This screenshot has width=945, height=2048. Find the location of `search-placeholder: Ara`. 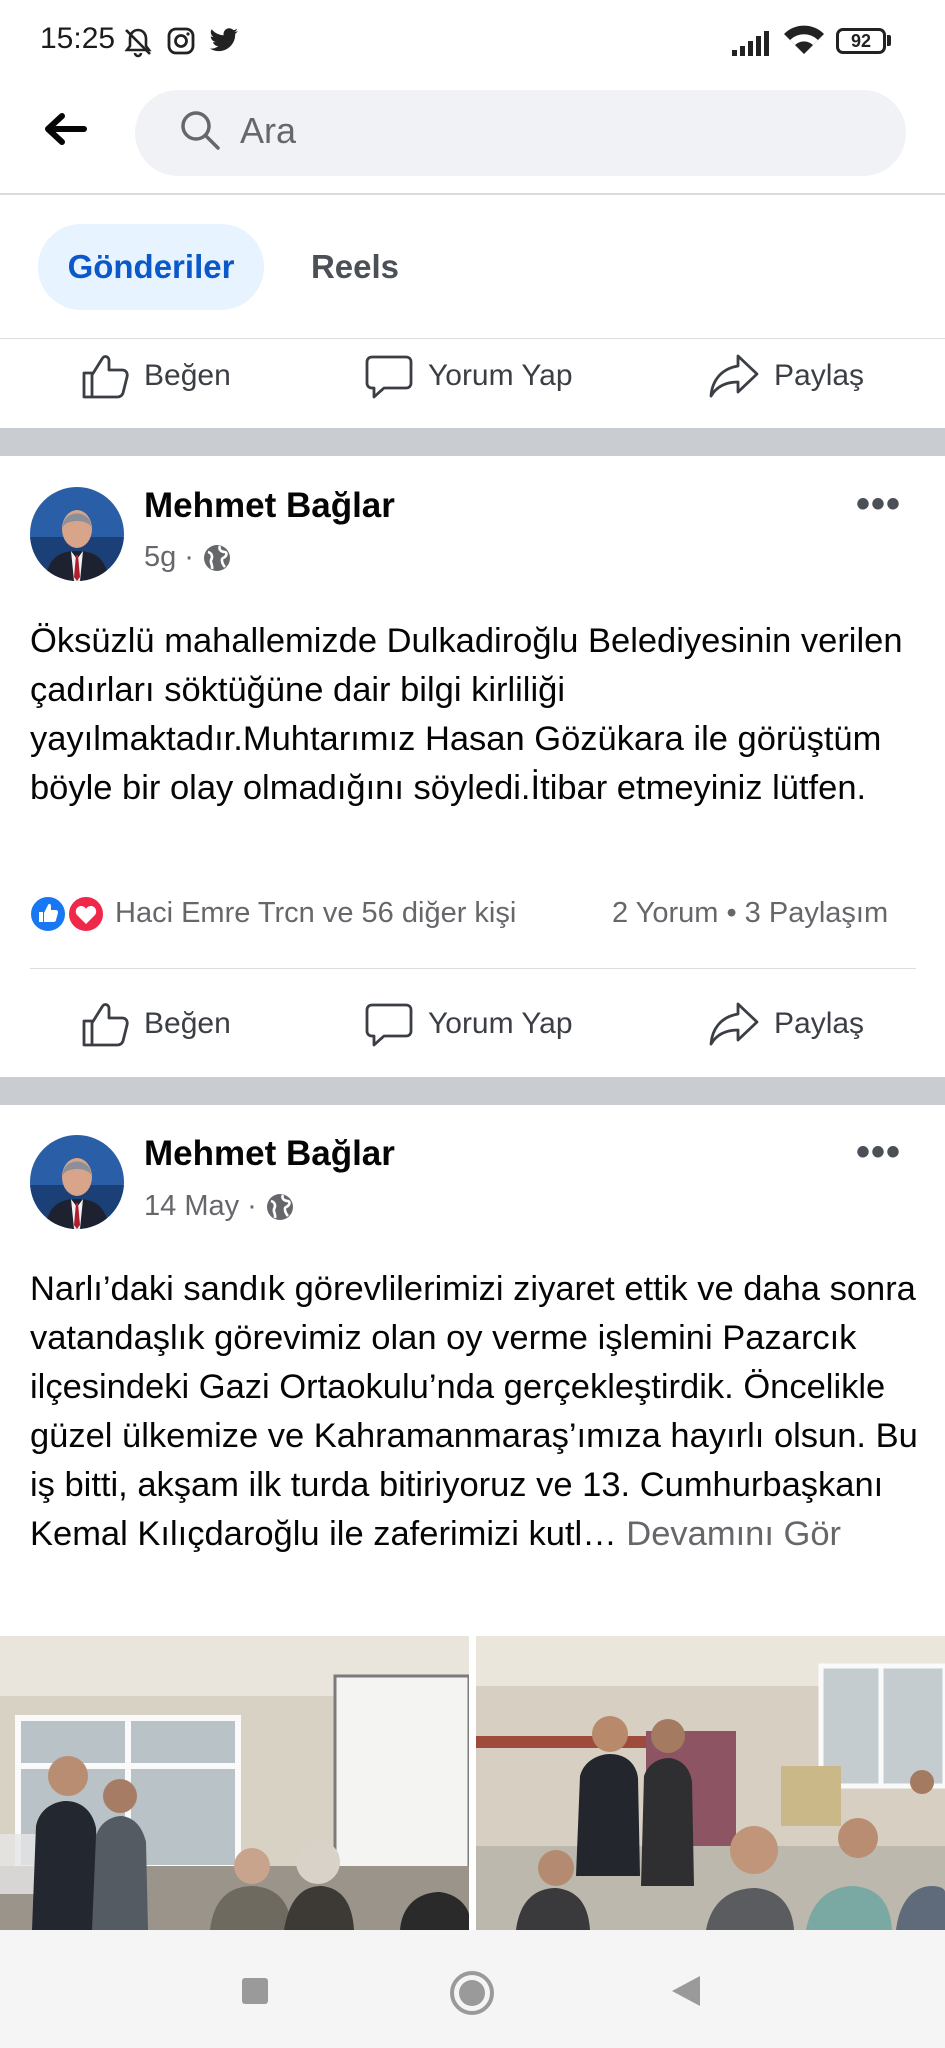

search-placeholder: Ara is located at coordinates (268, 130).